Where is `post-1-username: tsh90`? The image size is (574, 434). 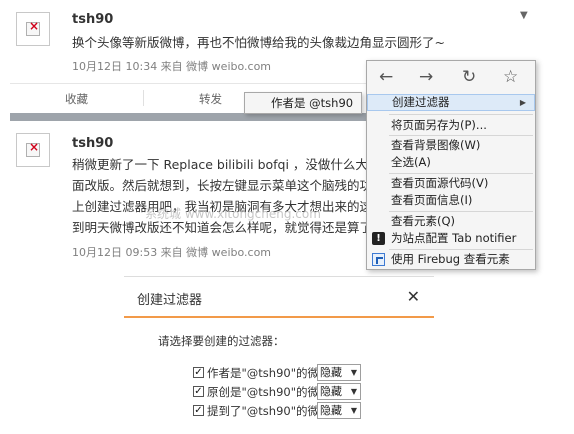
post-1-username: tsh90 is located at coordinates (92, 19).